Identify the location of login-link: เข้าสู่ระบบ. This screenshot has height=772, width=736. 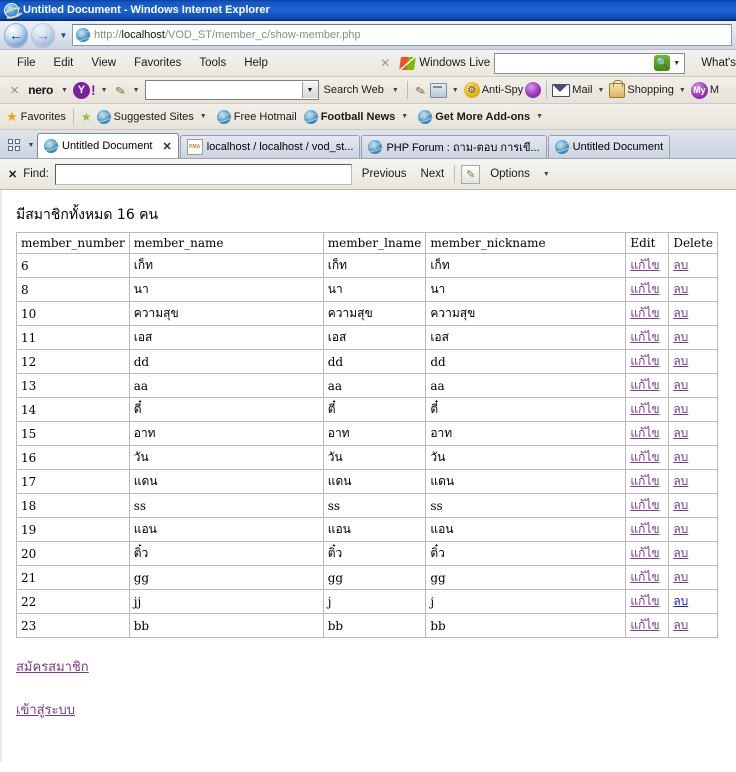
(376, 709).